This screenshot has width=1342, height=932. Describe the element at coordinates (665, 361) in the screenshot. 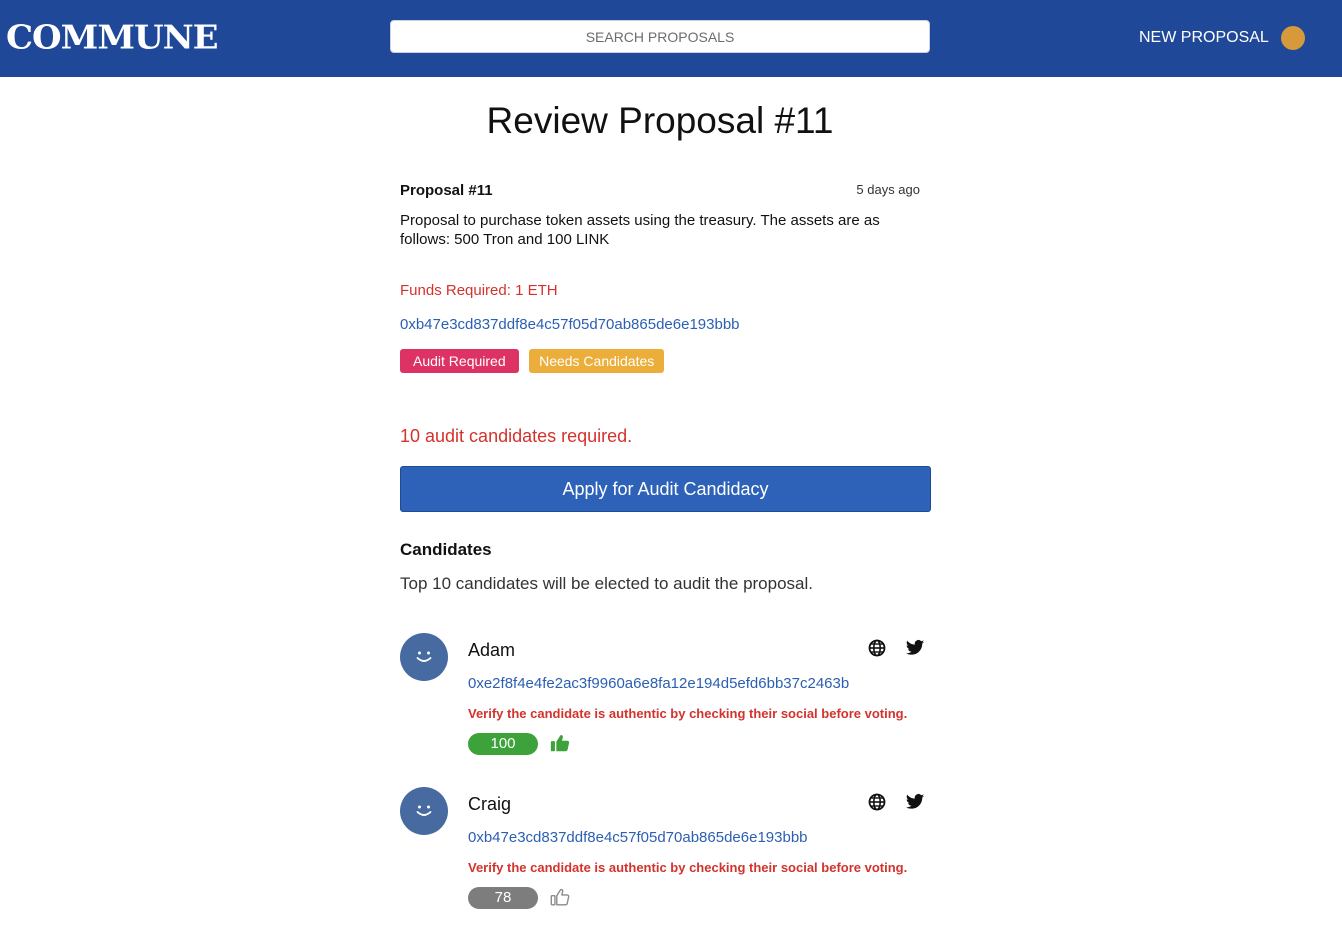

I see `status-badges: Audit Required Needs Candidates` at that location.